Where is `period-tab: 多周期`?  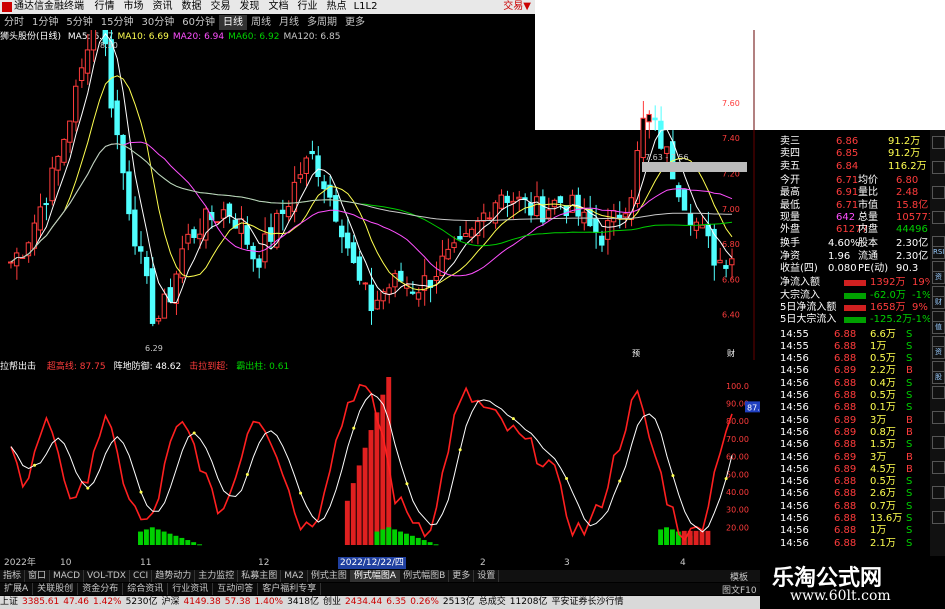
period-tab: 多周期 is located at coordinates (322, 22).